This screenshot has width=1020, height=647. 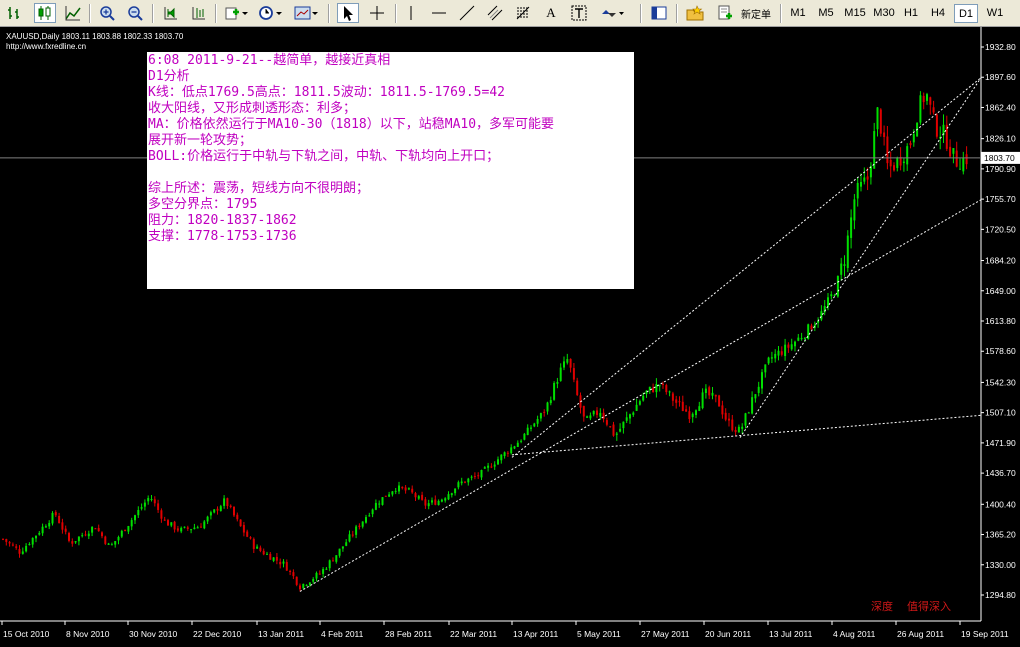 I want to click on fibonacci-icon, so click(x=523, y=13).